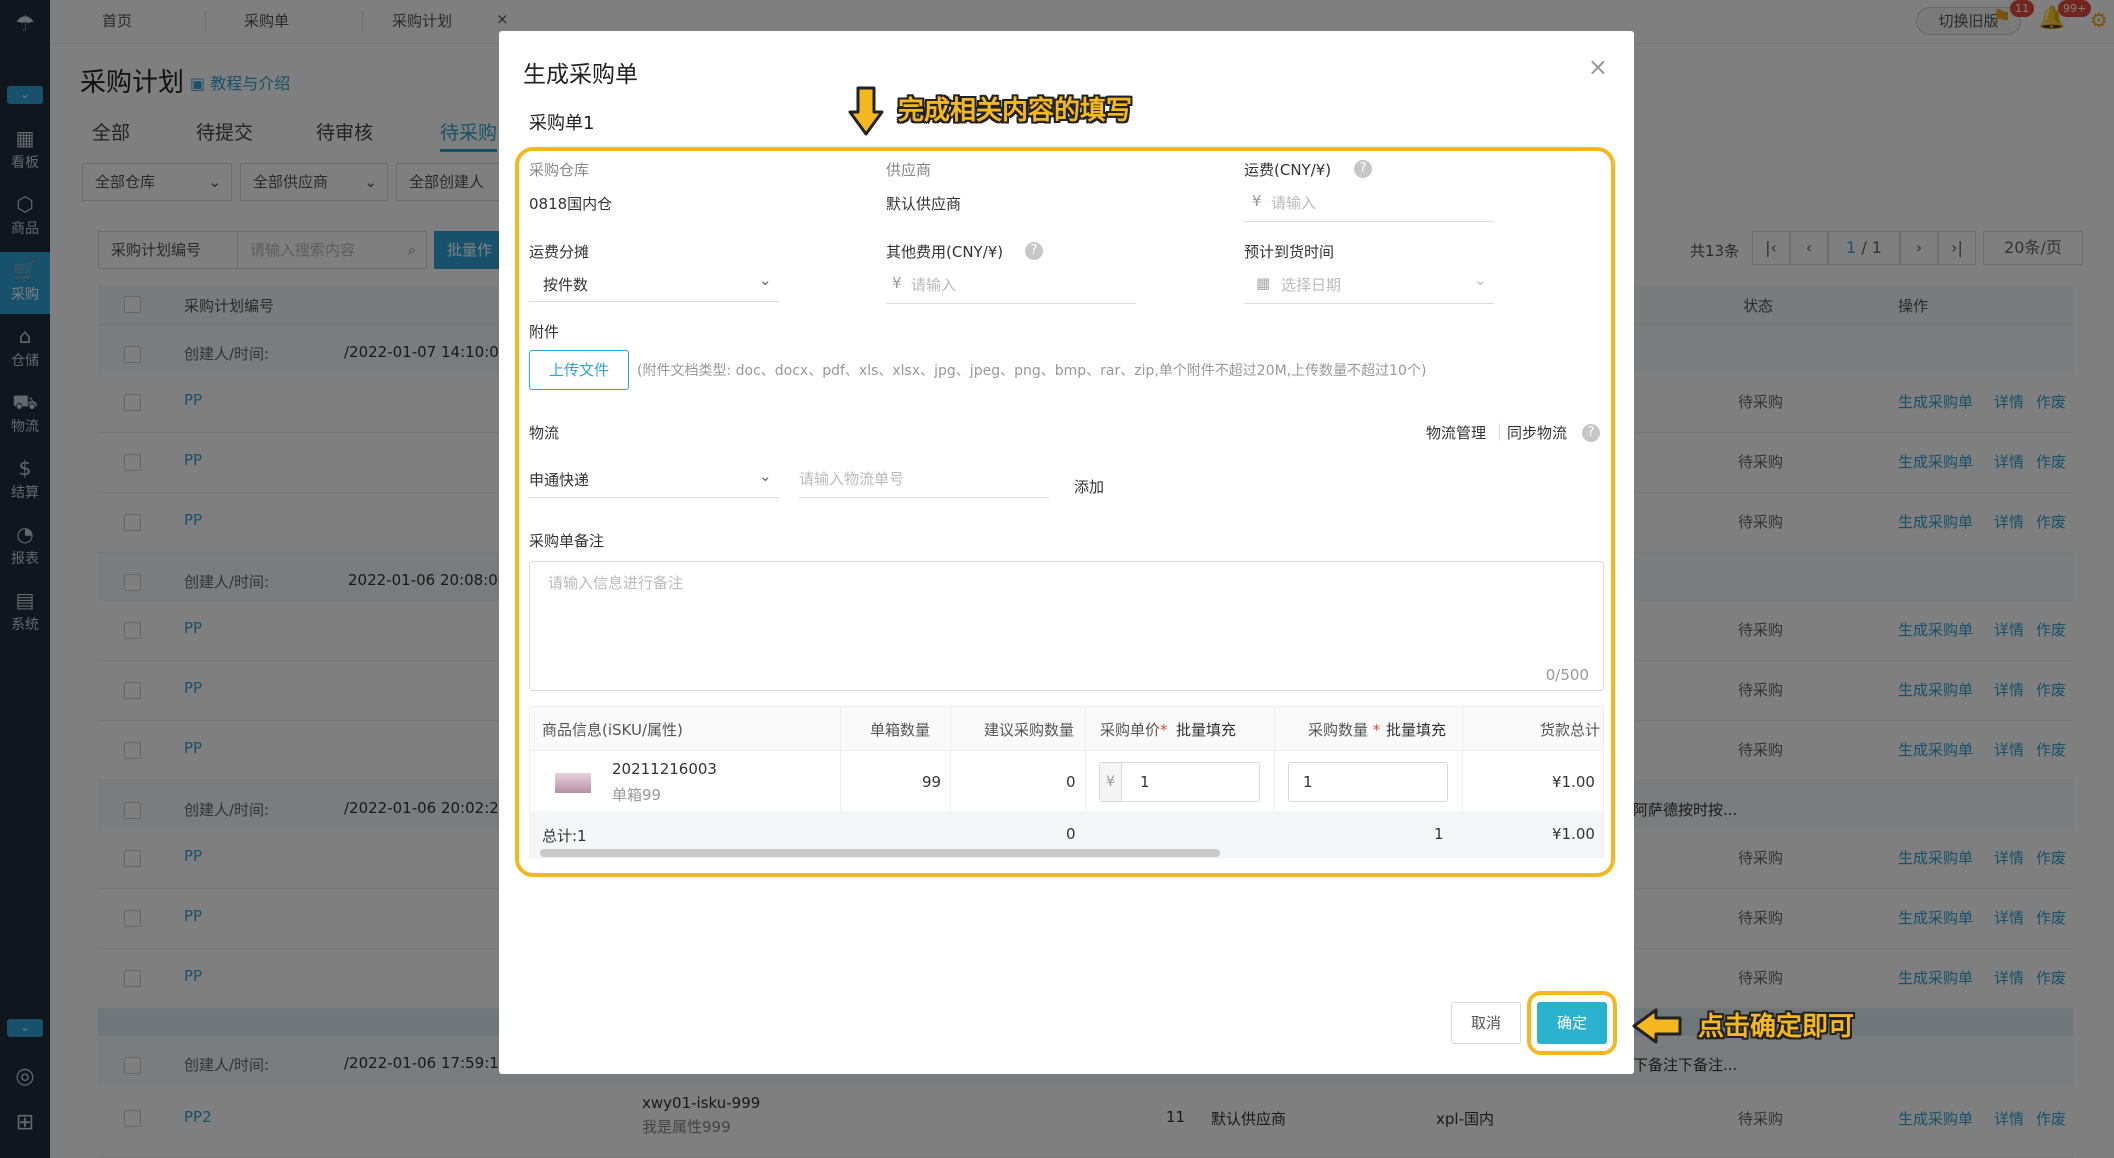  Describe the element at coordinates (573, 783) in the screenshot. I see `product-thumbnail` at that location.